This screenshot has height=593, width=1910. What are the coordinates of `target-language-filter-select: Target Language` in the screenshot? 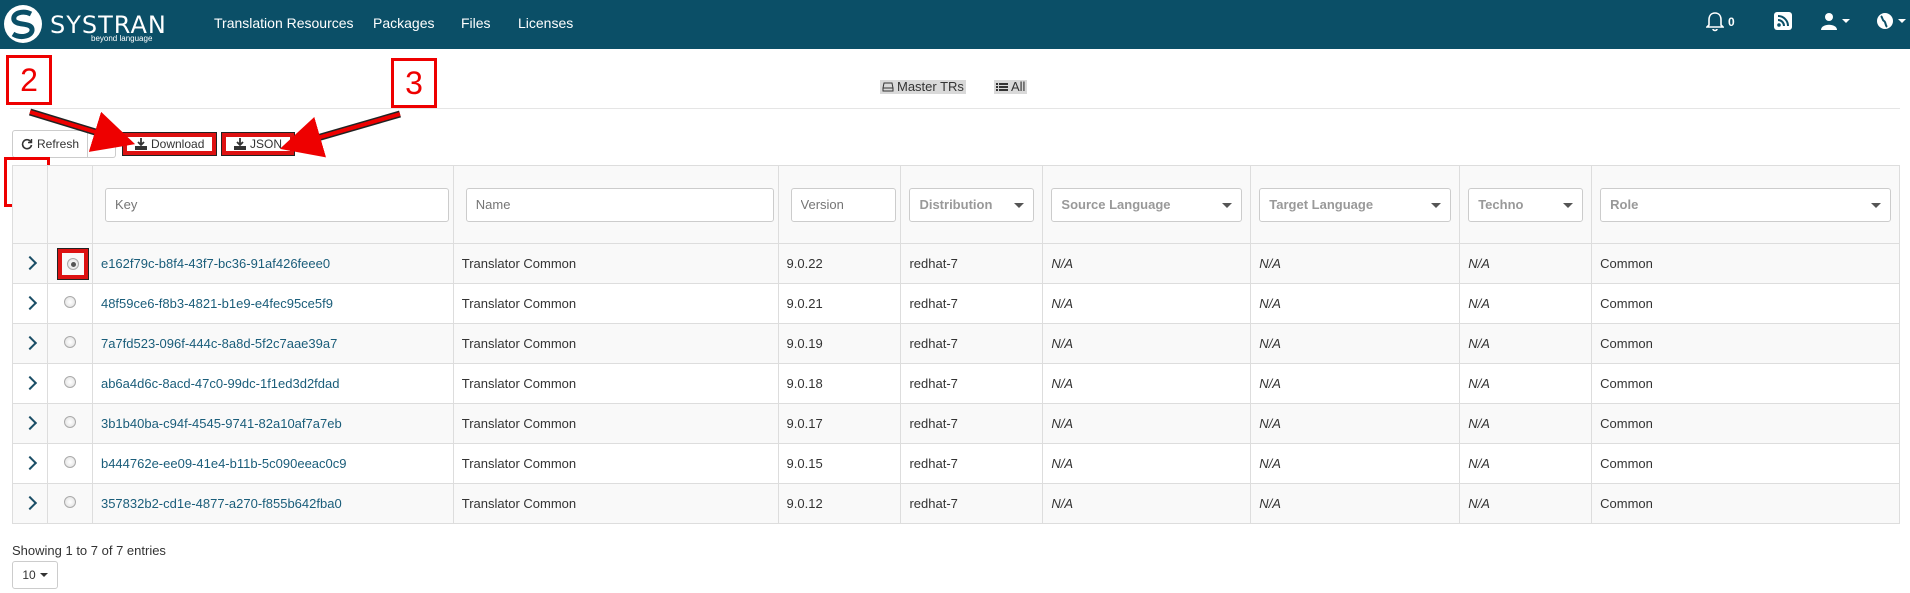 It's located at (1355, 204).